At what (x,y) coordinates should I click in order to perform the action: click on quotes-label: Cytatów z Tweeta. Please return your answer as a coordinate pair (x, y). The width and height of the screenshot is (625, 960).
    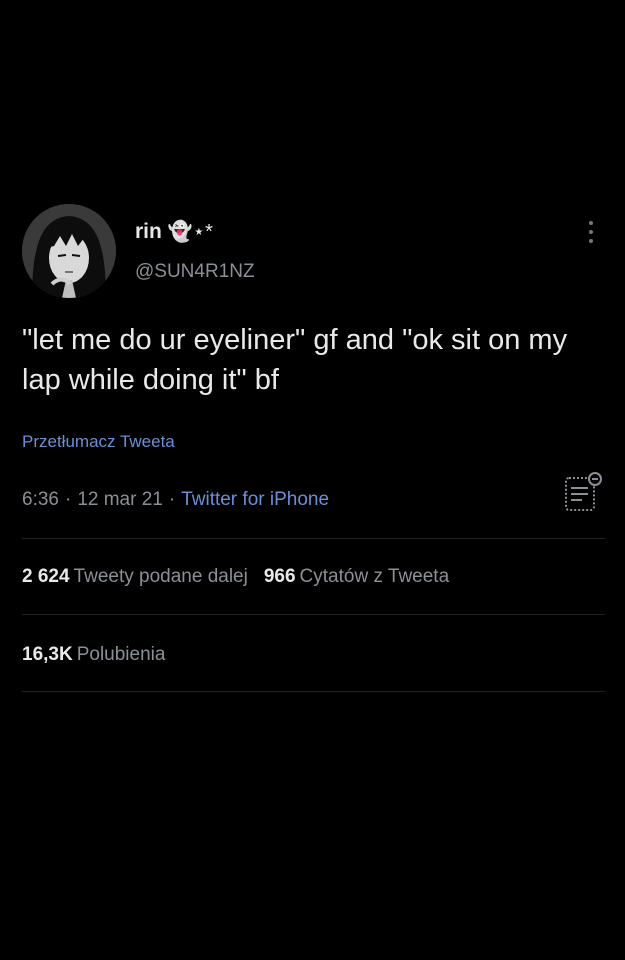
    Looking at the image, I should click on (374, 576).